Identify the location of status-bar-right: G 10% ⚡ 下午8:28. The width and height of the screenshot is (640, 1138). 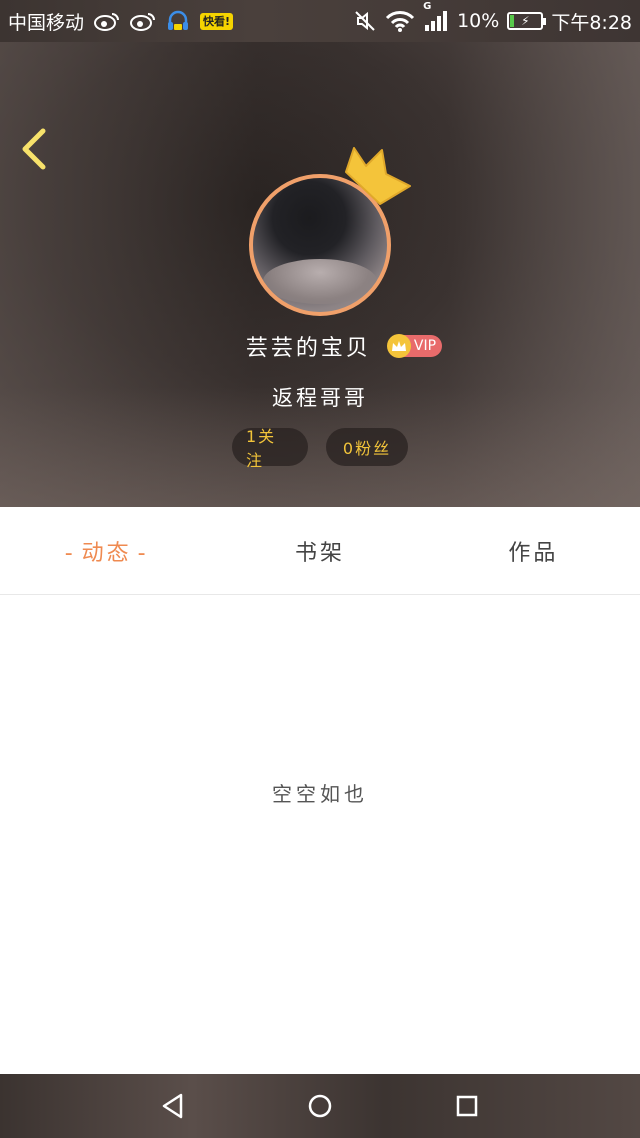
(492, 18).